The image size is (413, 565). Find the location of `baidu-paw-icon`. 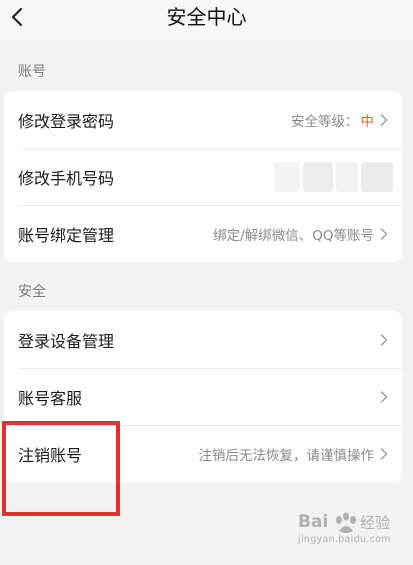

baidu-paw-icon is located at coordinates (346, 522).